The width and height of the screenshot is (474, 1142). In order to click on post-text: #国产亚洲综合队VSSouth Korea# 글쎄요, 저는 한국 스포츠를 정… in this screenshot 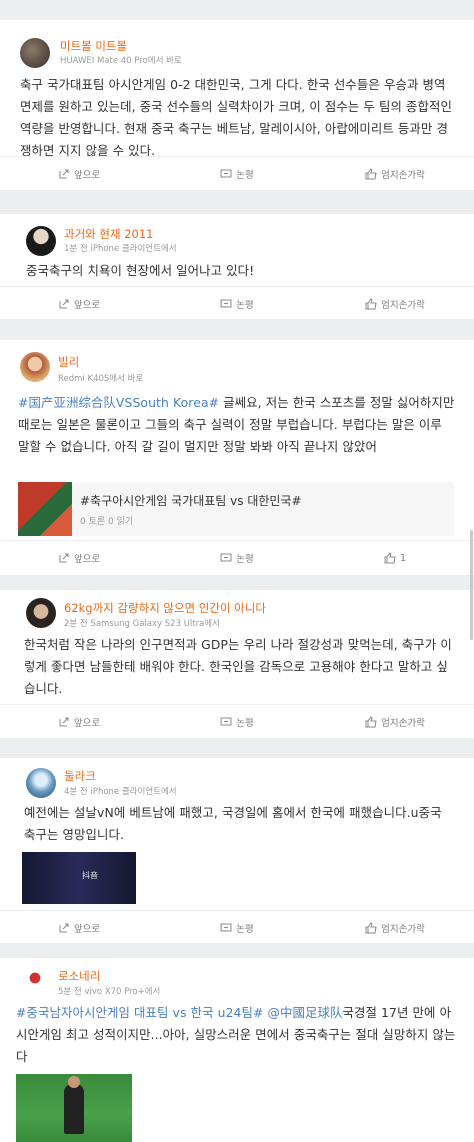, I will do `click(237, 425)`.